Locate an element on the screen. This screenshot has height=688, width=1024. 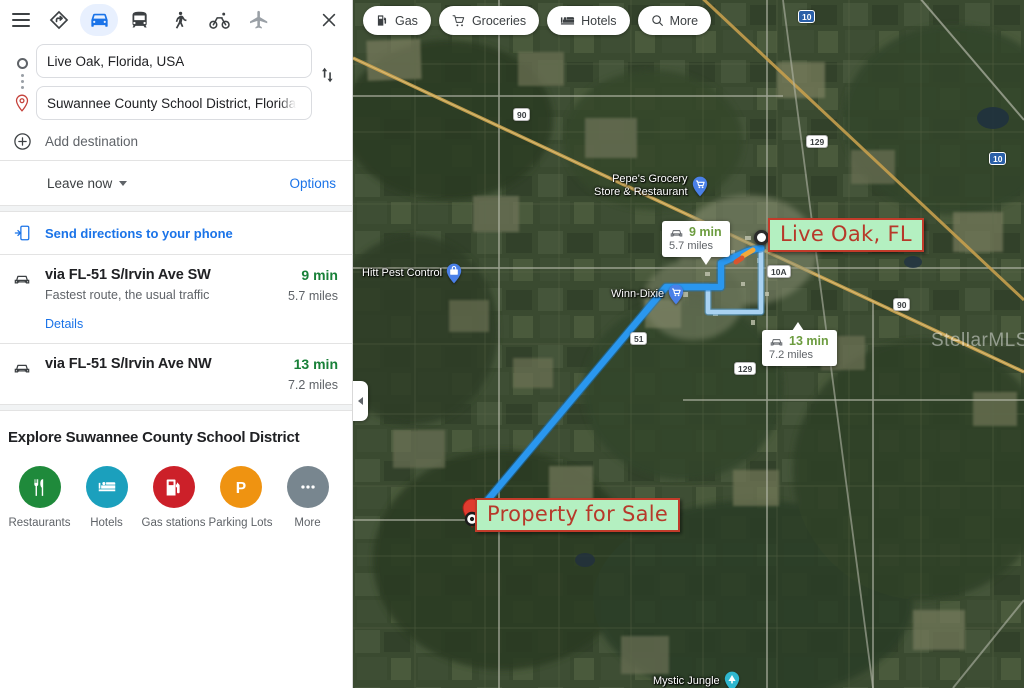
chip-label-gas: Gas is located at coordinates (406, 20).